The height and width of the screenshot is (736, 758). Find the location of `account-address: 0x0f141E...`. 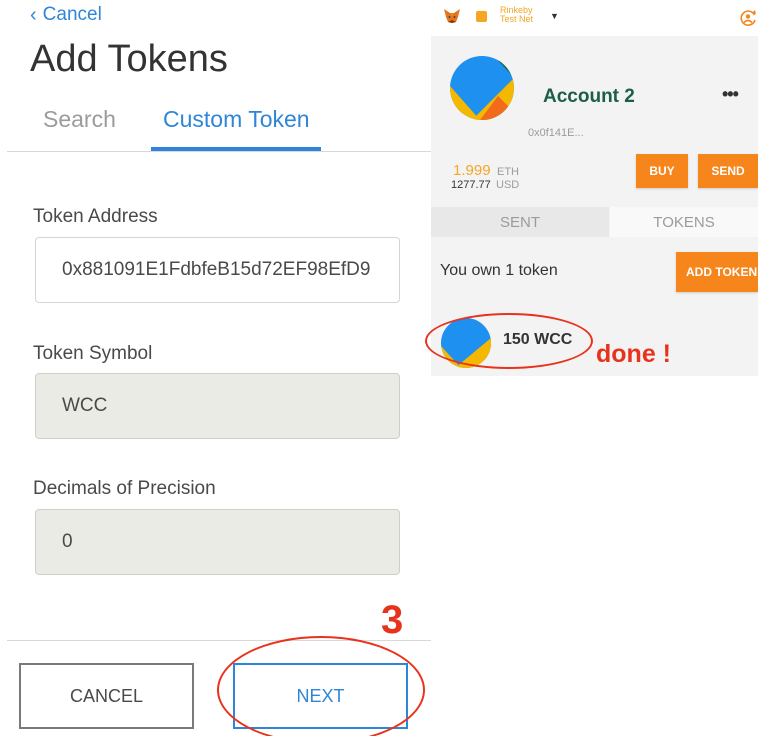

account-address: 0x0f141E... is located at coordinates (556, 133).